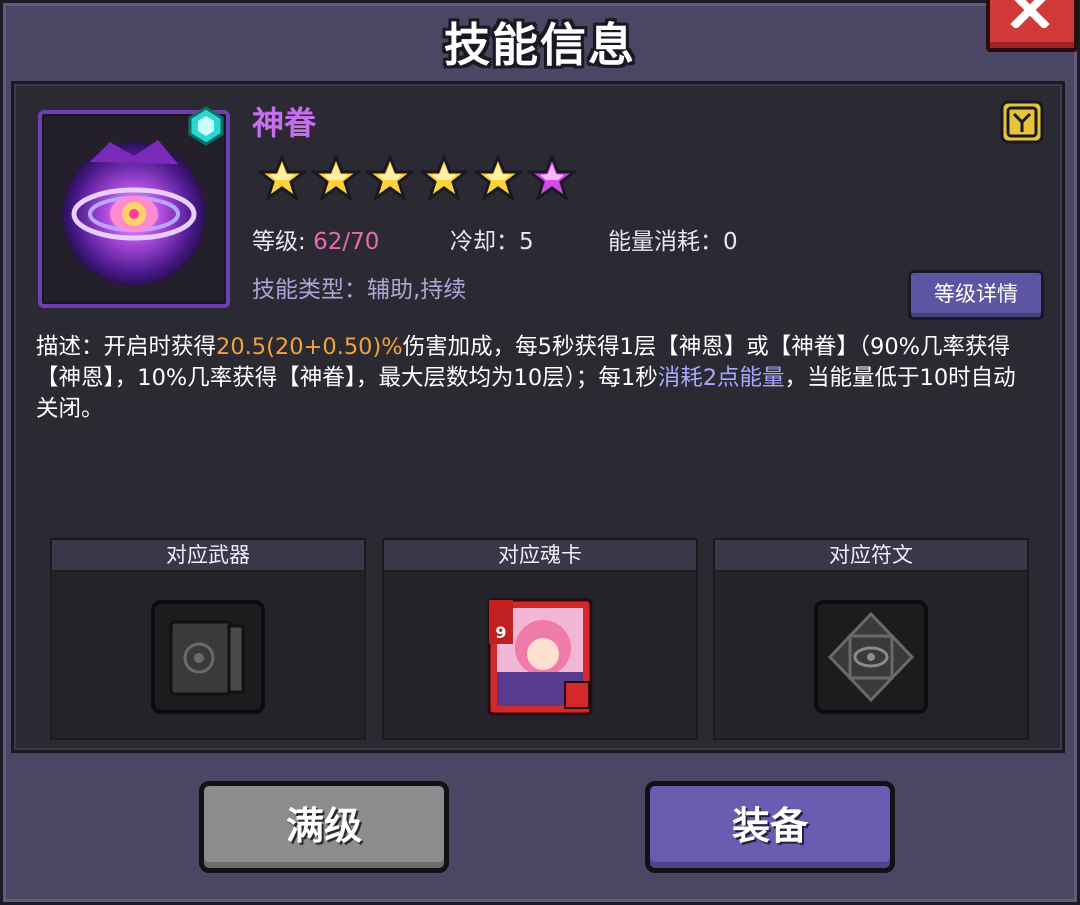  I want to click on cooldown-label: 冷却：, so click(484, 242).